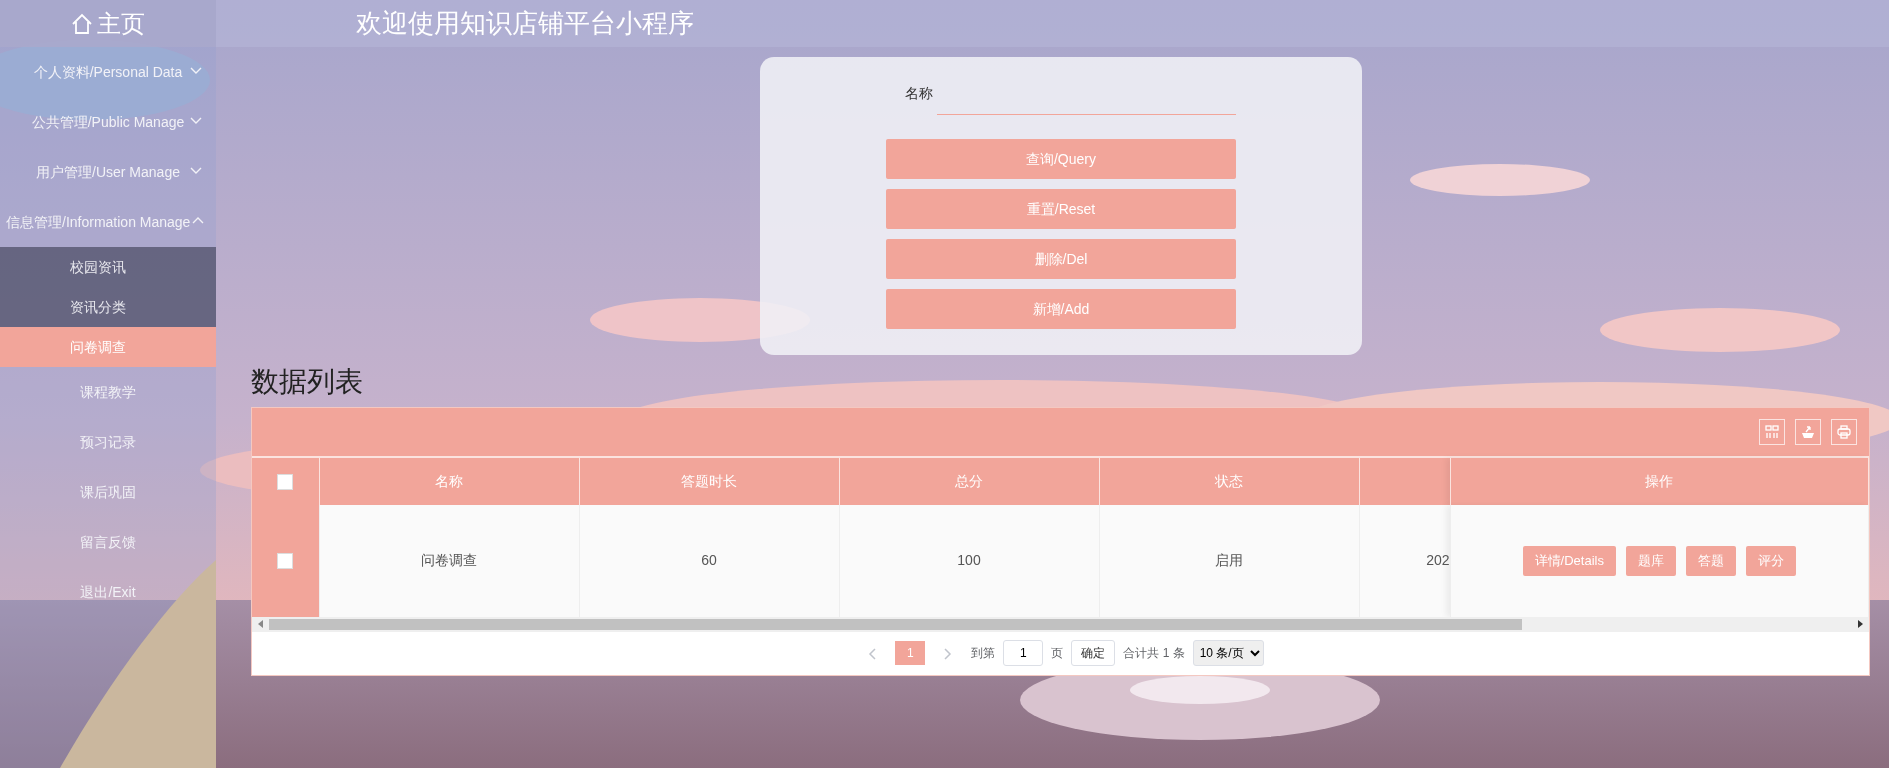  I want to click on sidebar-item: 用户管理/User Manage, so click(108, 172).